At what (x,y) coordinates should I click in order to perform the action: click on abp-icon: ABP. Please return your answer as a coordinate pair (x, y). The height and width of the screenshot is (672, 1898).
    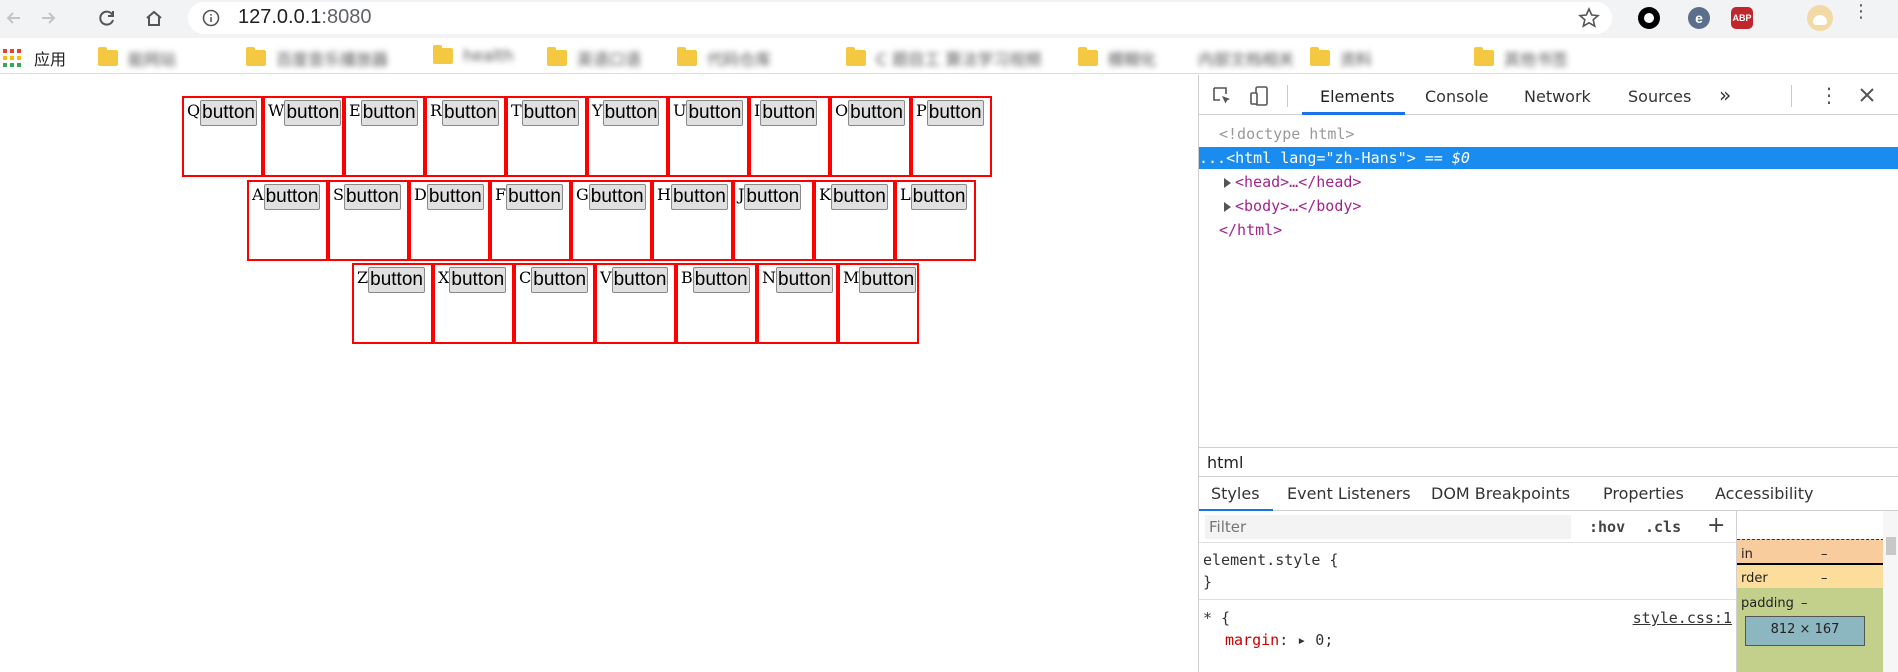
    Looking at the image, I should click on (1742, 18).